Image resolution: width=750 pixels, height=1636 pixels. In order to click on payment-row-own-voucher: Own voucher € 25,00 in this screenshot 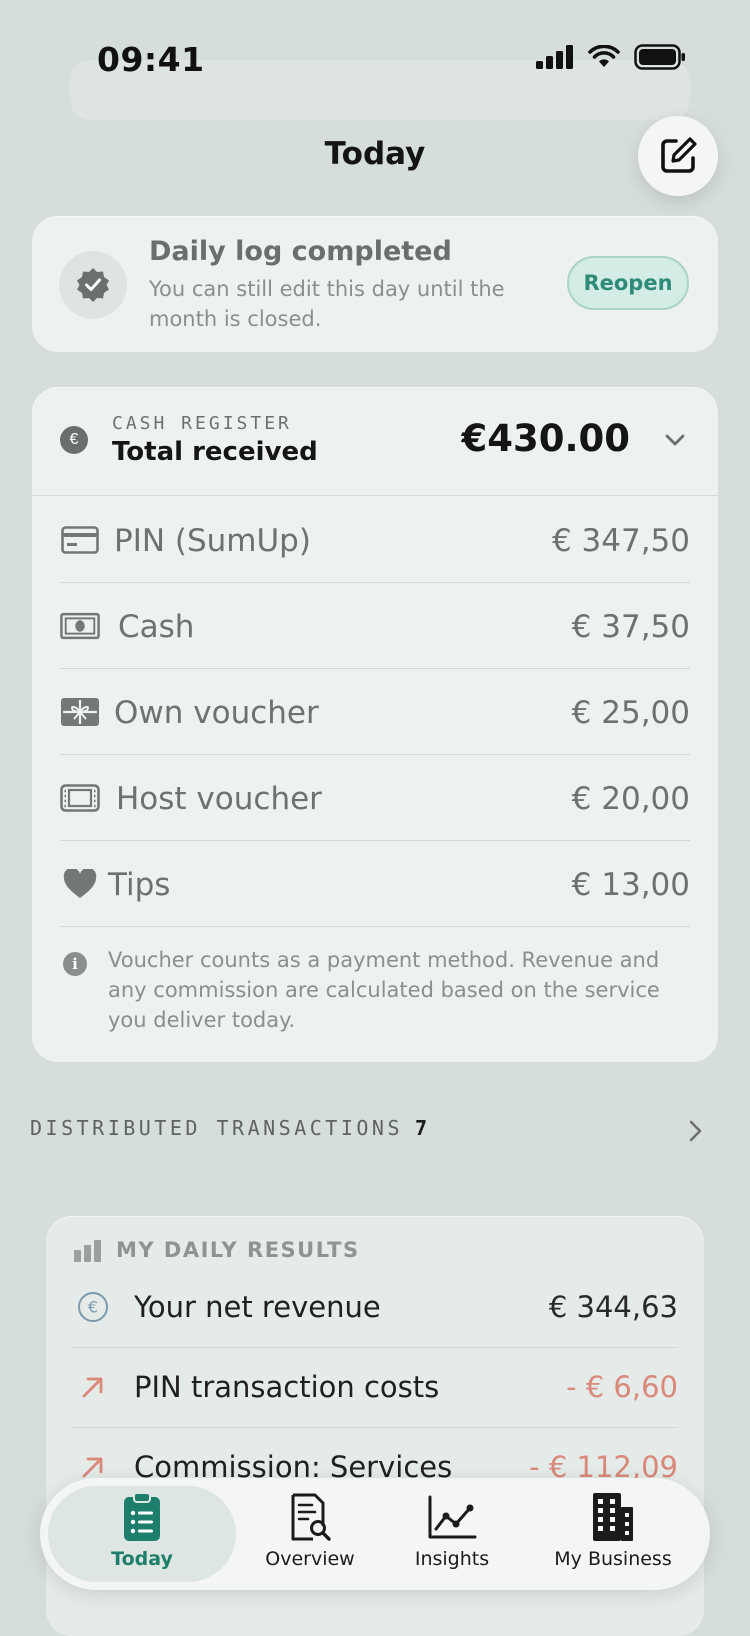, I will do `click(375, 712)`.